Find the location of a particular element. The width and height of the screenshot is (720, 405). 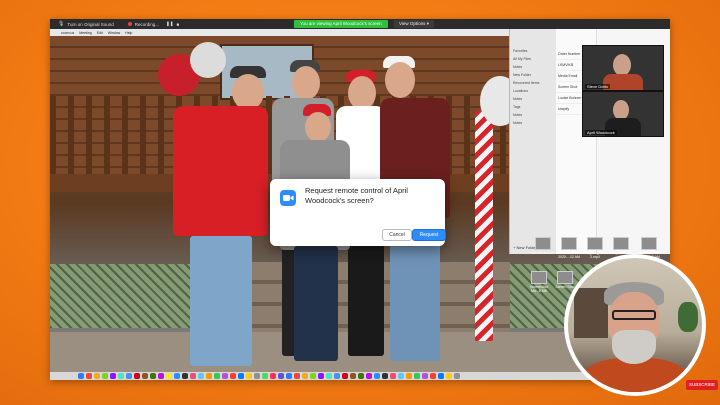

sidebar-item: New Folder is located at coordinates (533, 75).